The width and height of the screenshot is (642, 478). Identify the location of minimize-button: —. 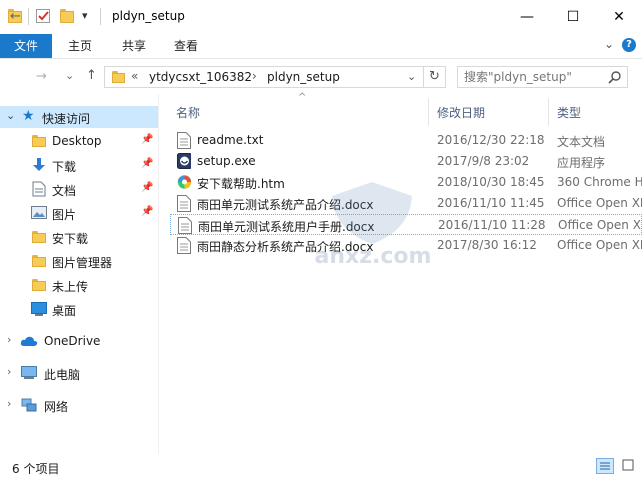
(527, 17).